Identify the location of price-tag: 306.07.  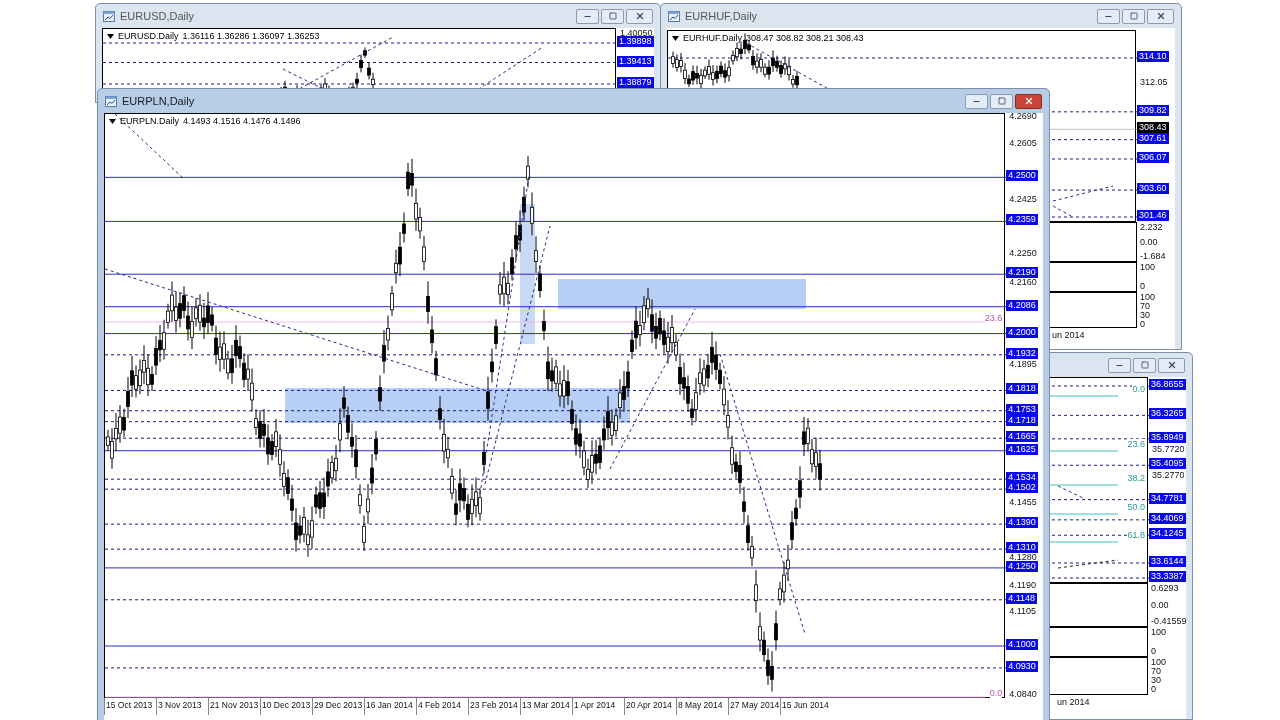
(1153, 157).